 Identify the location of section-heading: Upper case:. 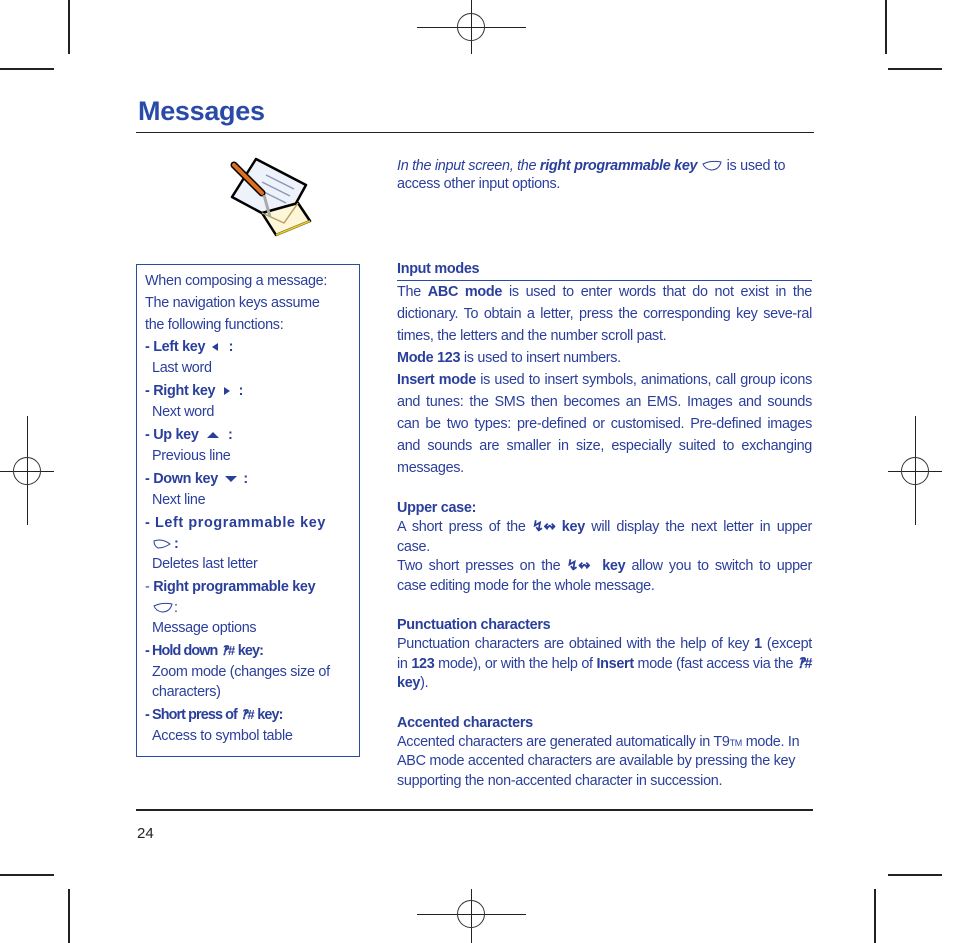
(437, 508).